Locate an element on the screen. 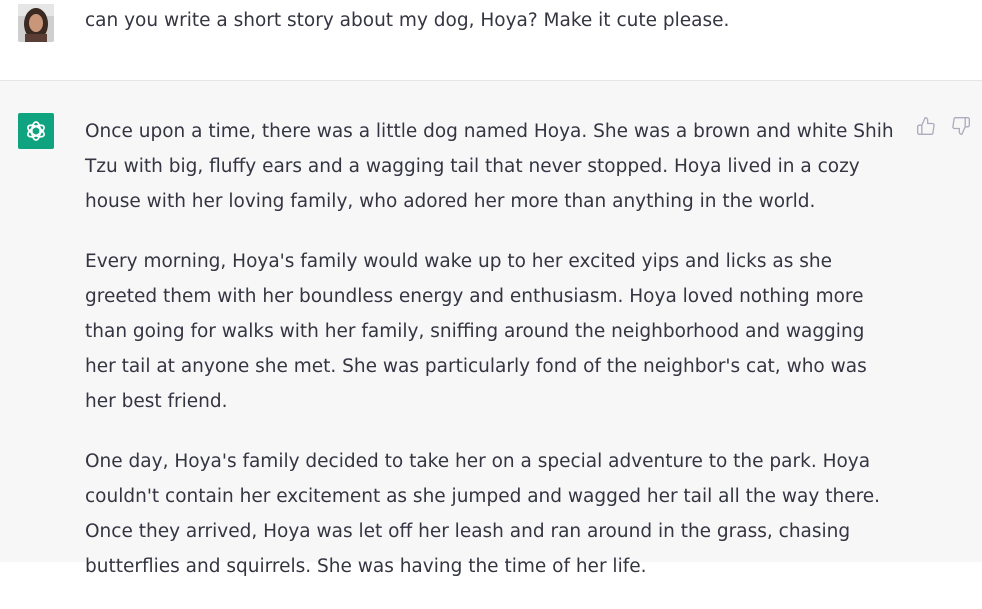 This screenshot has width=982, height=609. user-avatar-photo is located at coordinates (36, 23).